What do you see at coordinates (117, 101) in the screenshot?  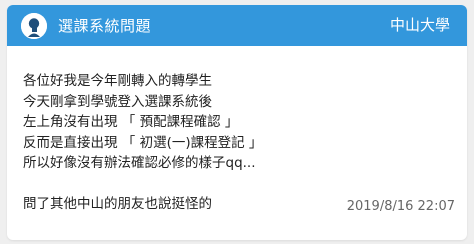 I see `post-line: 今天剛拿到學號登入選課系統後` at bounding box center [117, 101].